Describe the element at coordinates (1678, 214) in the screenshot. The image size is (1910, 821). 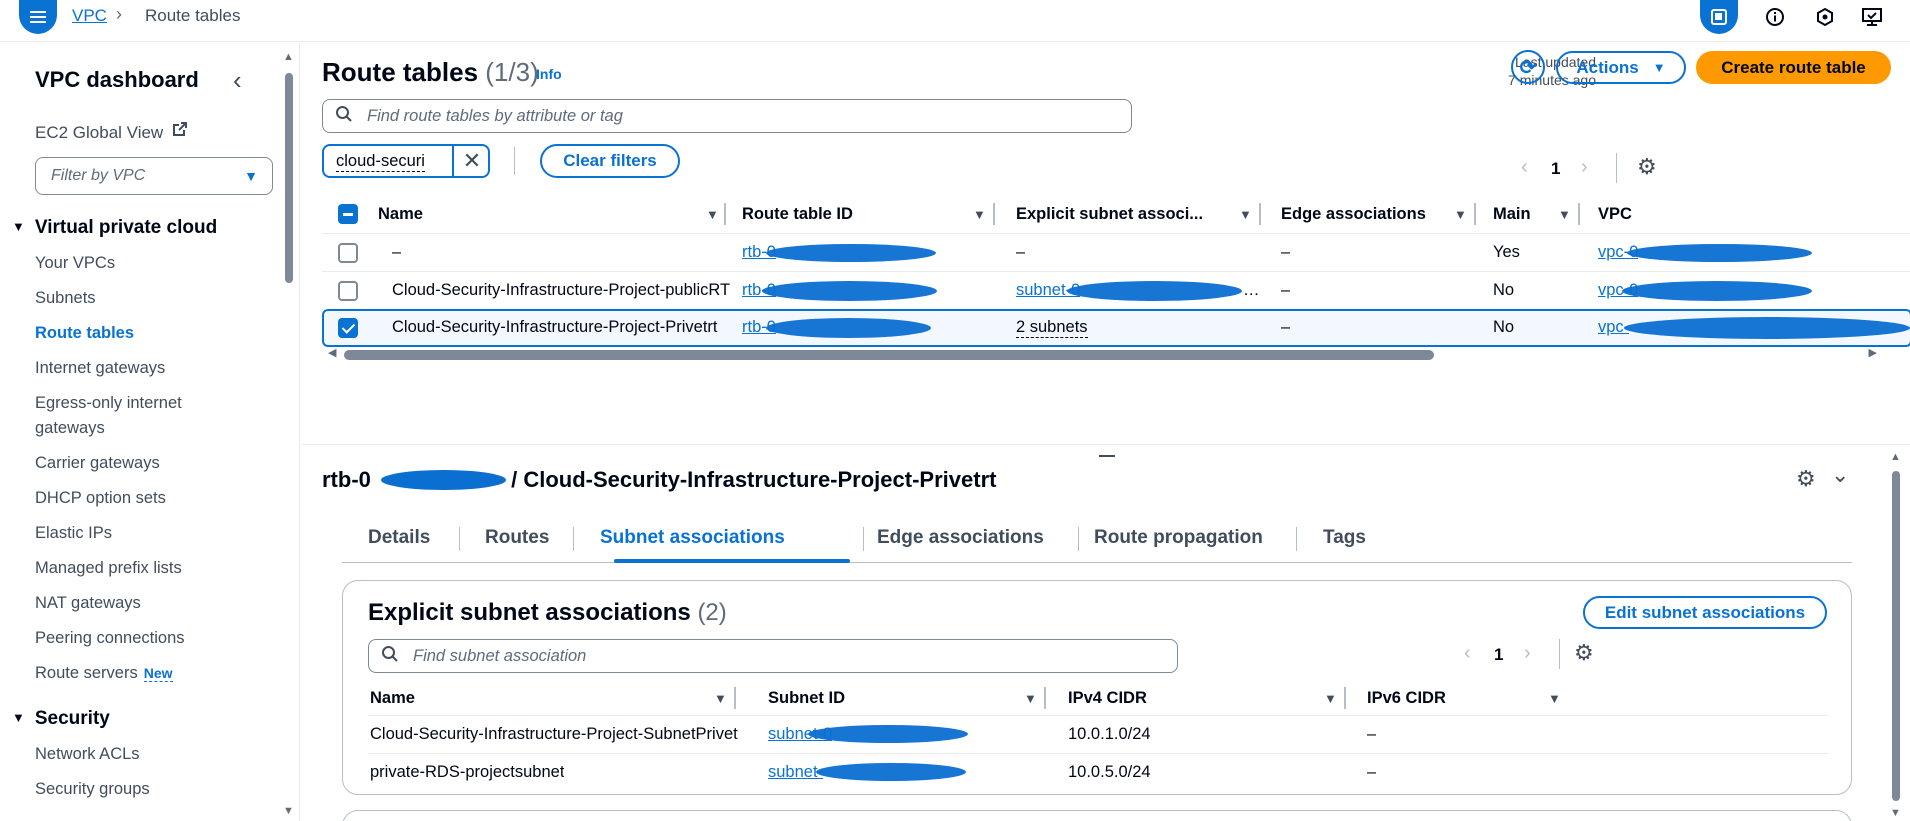
I see `column-header-vpc: VPC` at that location.